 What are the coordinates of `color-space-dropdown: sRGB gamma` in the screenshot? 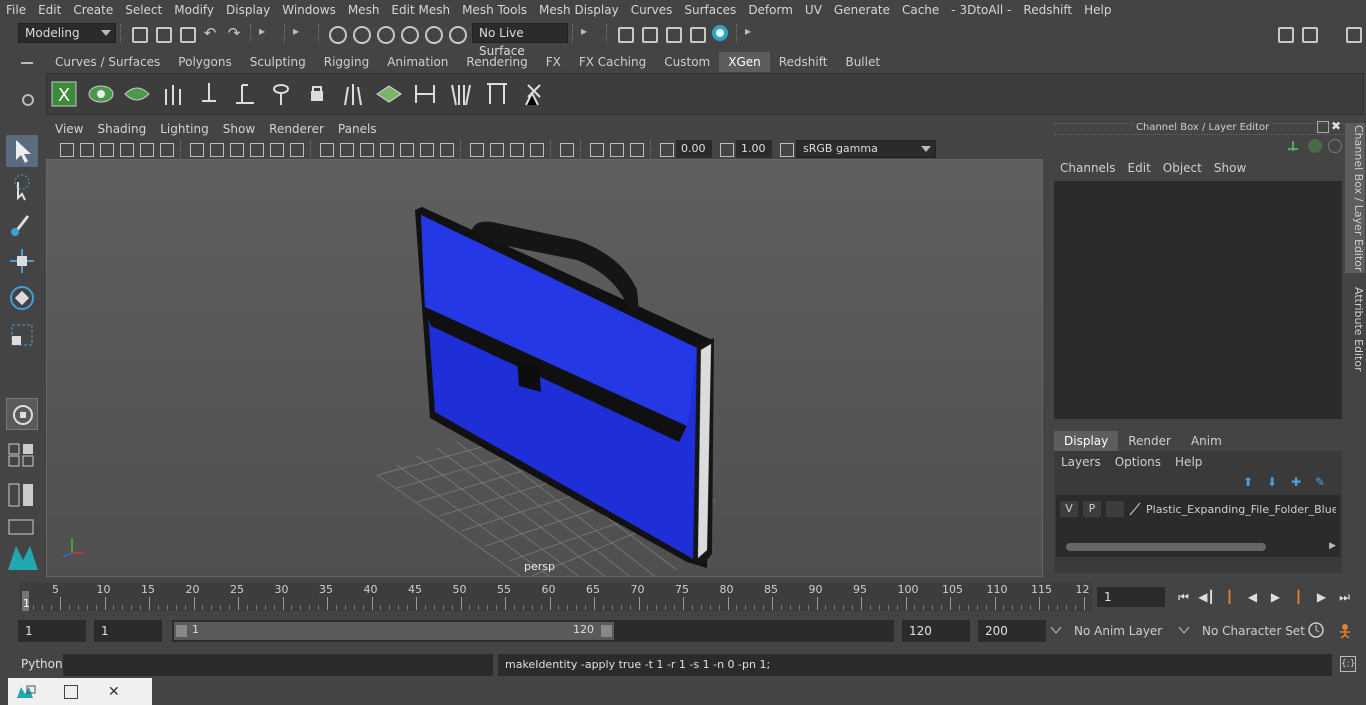 It's located at (866, 149).